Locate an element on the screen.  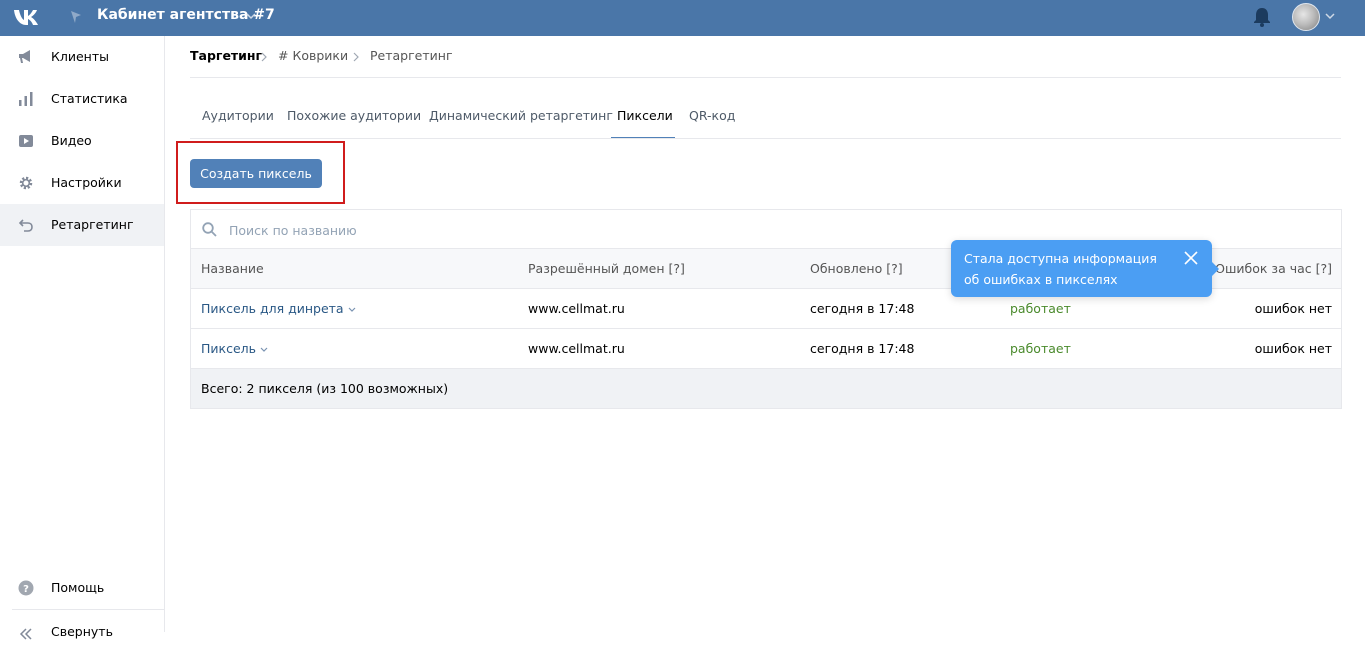
tab-pixels: Пиксели is located at coordinates (643, 123).